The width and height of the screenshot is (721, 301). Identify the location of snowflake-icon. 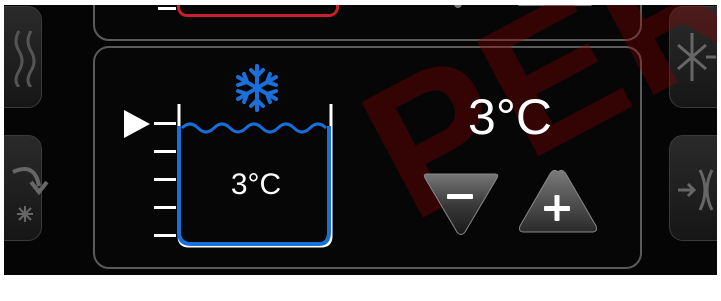
(257, 88).